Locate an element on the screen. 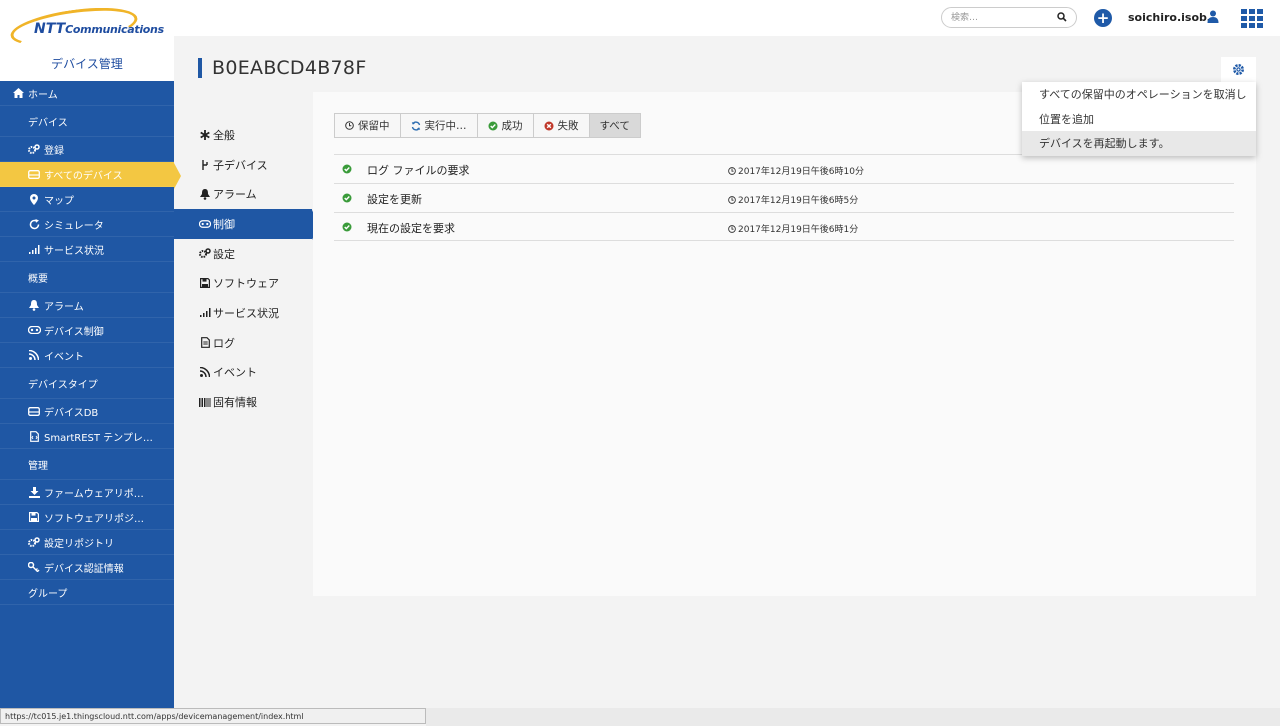 This screenshot has height=726, width=1280. tab-config: 設定 is located at coordinates (243, 254).